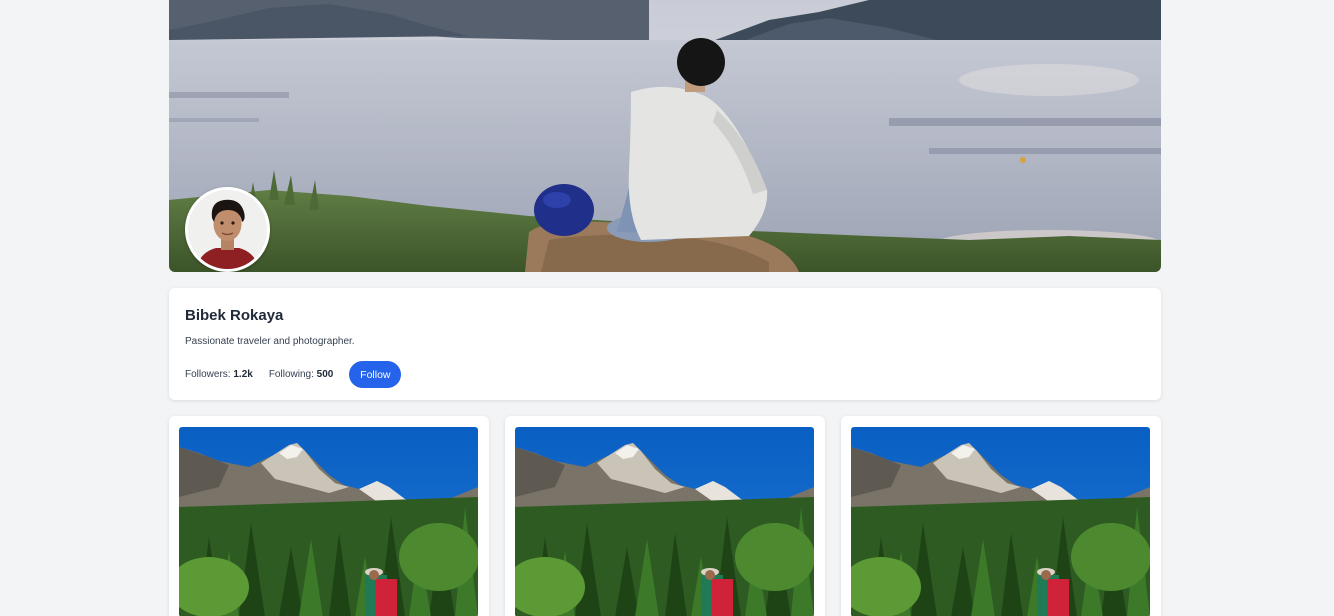 The width and height of the screenshot is (1334, 616). I want to click on profile-bio: Passionate traveler and photographer., so click(270, 341).